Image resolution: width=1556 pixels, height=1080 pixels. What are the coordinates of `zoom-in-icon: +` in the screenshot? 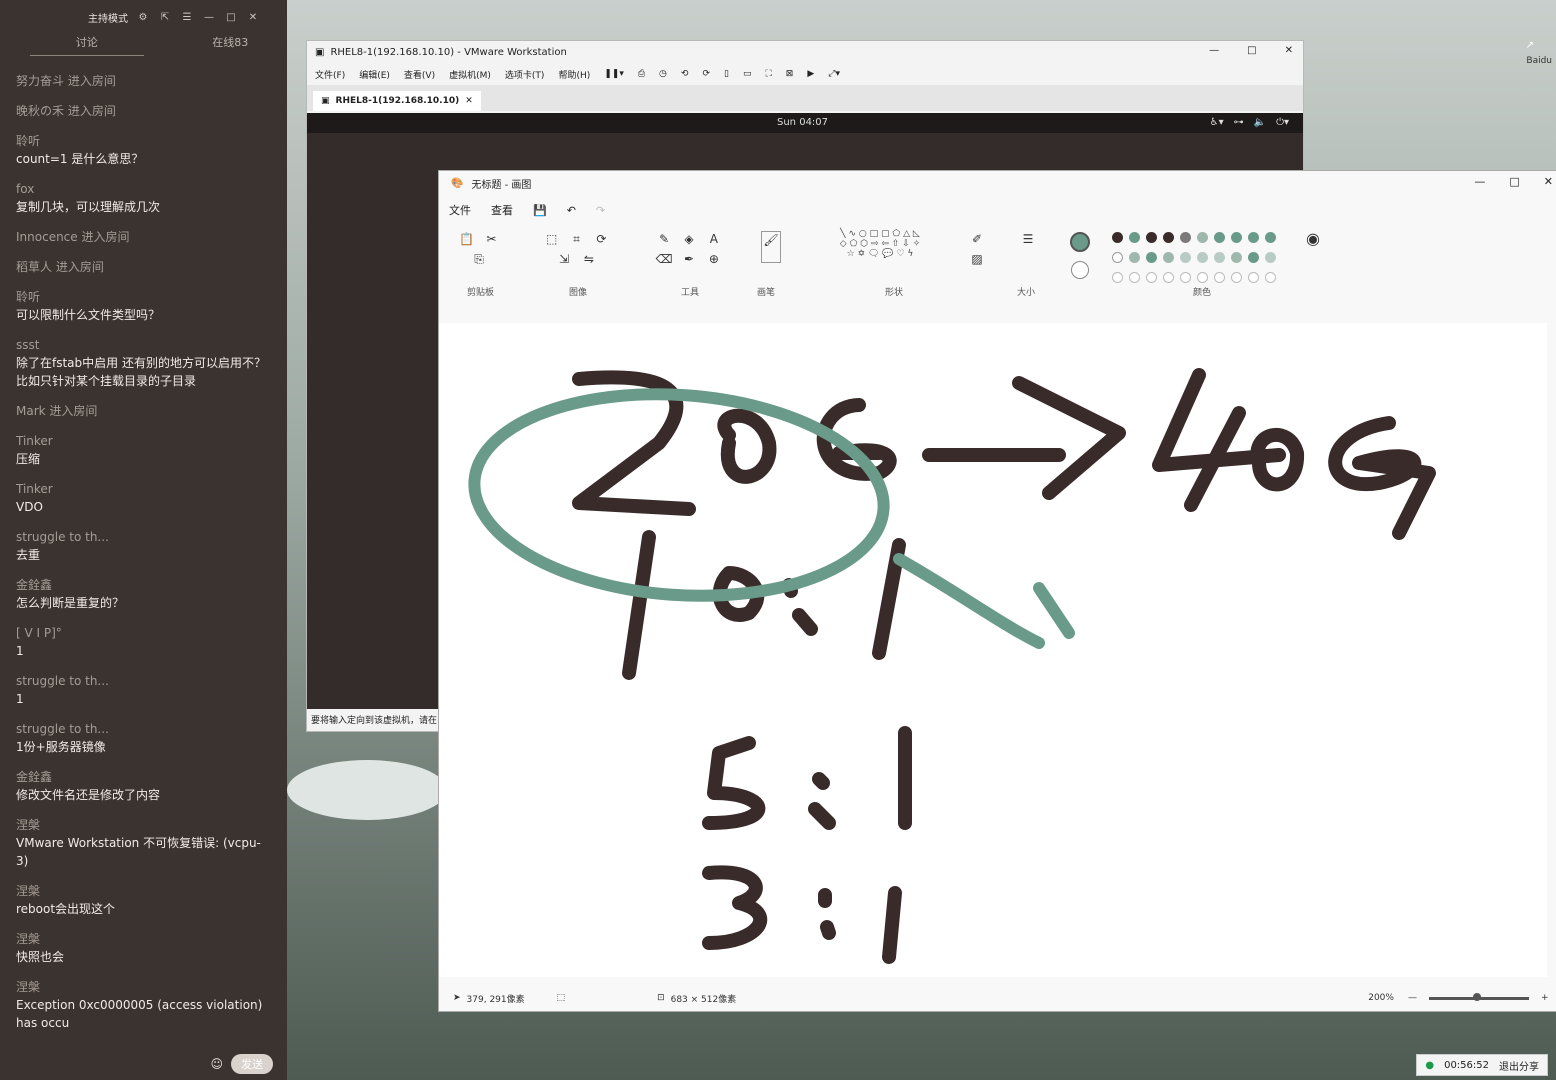 It's located at (1545, 998).